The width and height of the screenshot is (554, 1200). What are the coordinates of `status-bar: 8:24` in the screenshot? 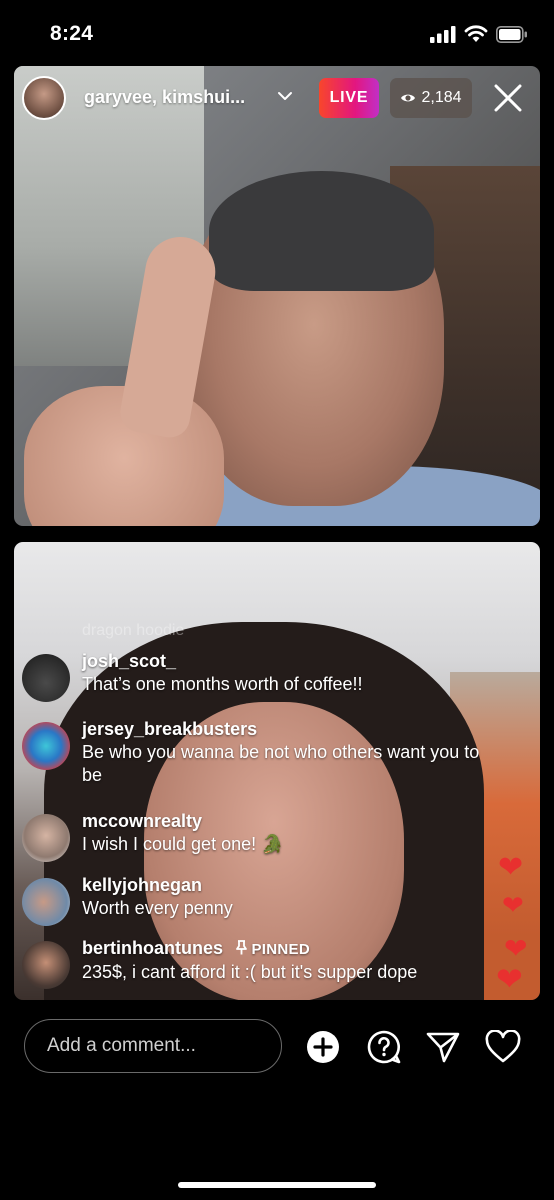 It's located at (277, 33).